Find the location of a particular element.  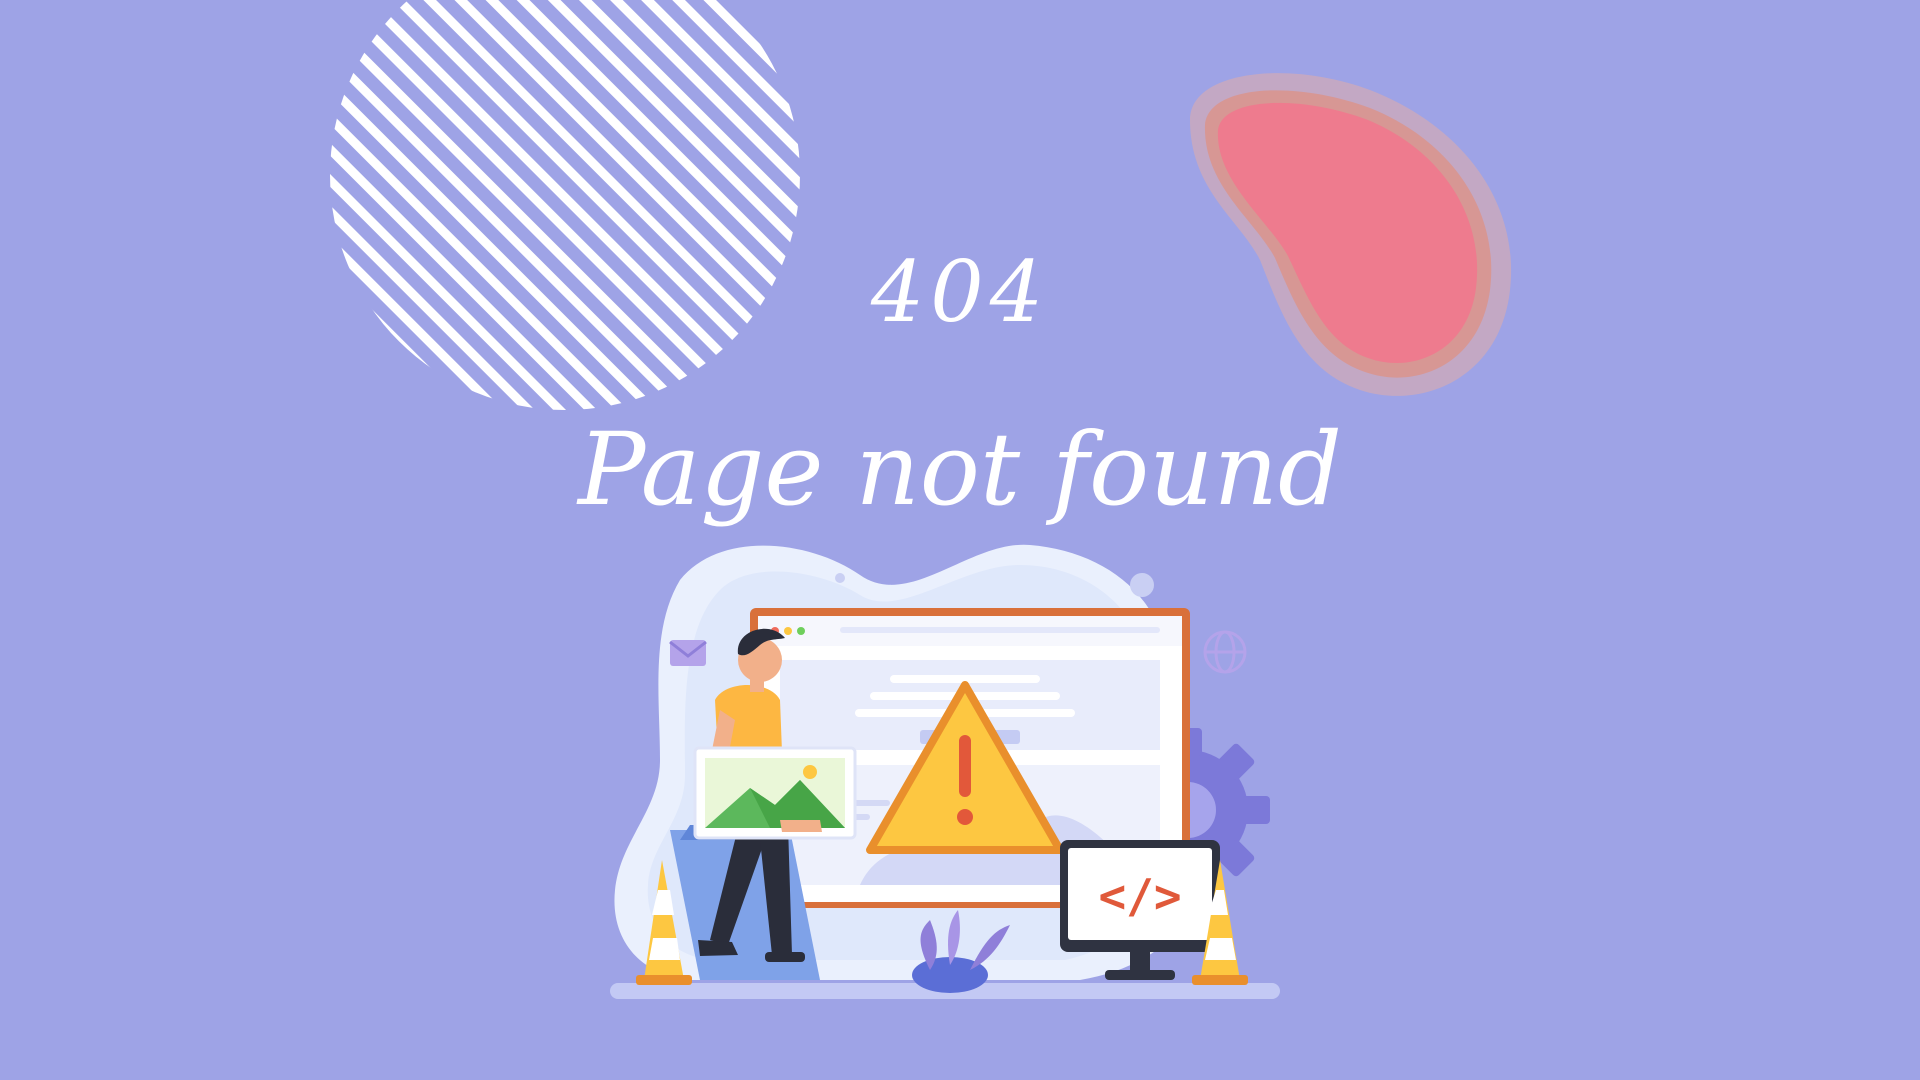

mail-icon is located at coordinates (688, 653).